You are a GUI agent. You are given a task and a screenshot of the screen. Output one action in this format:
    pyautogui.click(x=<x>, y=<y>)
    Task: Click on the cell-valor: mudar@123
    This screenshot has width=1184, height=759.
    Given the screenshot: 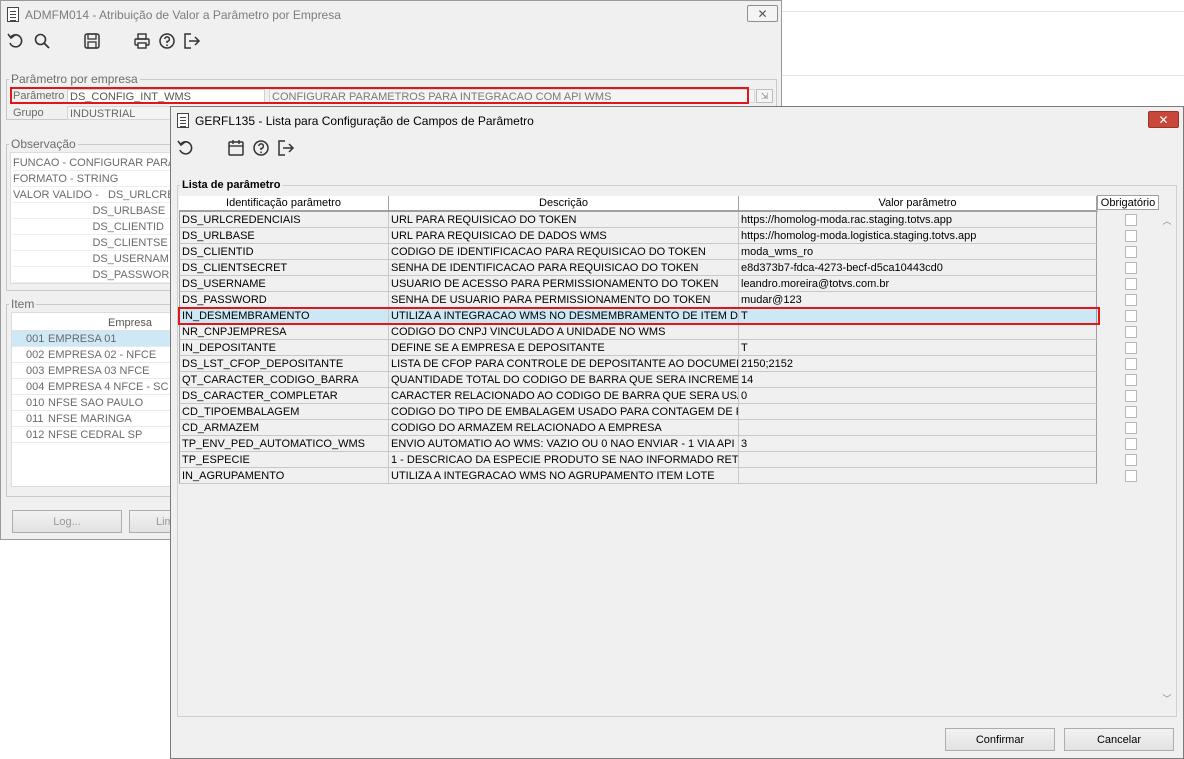 What is the action you would take?
    pyautogui.click(x=918, y=300)
    